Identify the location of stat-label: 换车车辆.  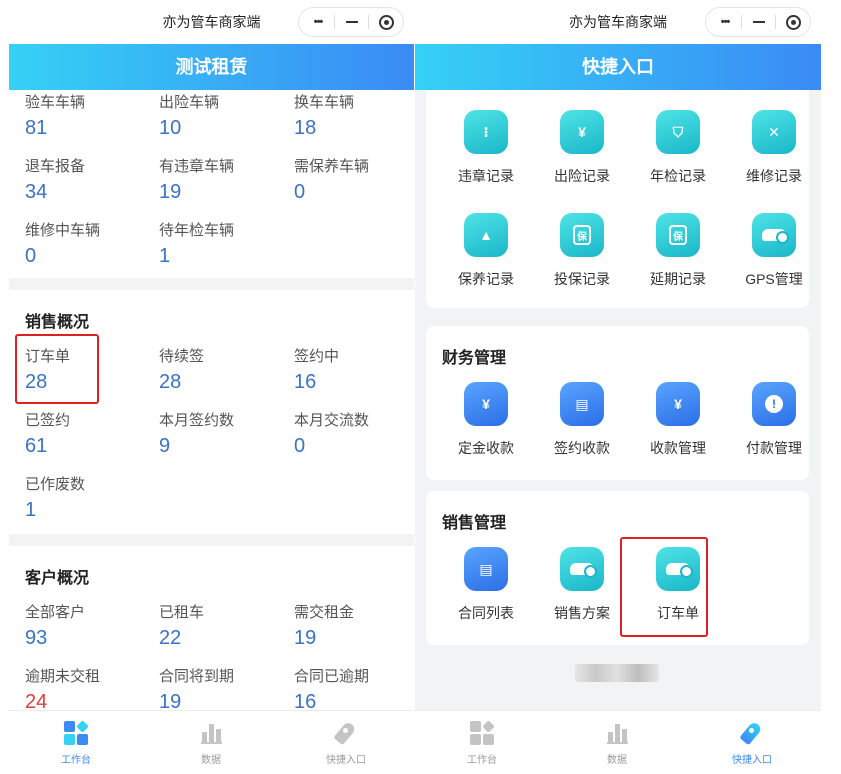
(324, 102).